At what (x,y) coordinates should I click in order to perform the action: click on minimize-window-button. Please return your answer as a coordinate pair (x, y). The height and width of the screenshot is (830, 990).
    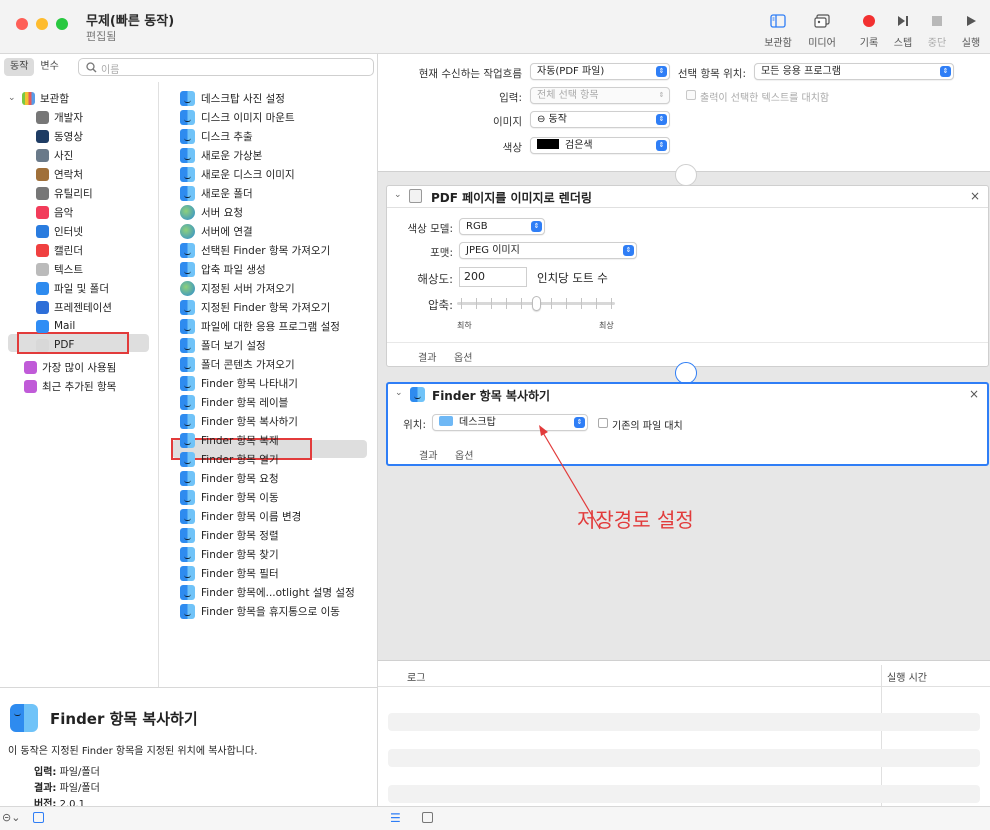
    Looking at the image, I should click on (42, 24).